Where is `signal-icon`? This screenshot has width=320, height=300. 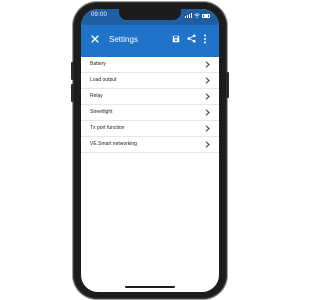
signal-icon is located at coordinates (188, 15).